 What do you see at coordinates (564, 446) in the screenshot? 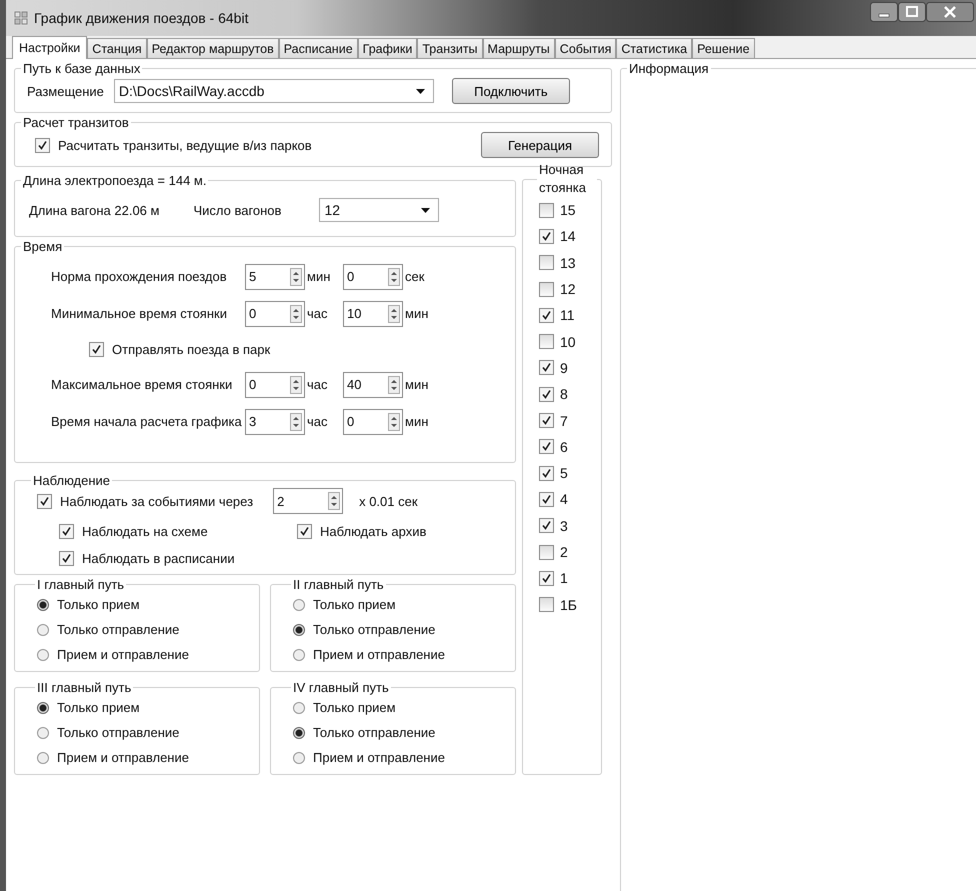
I see `checkbox-label: 6` at bounding box center [564, 446].